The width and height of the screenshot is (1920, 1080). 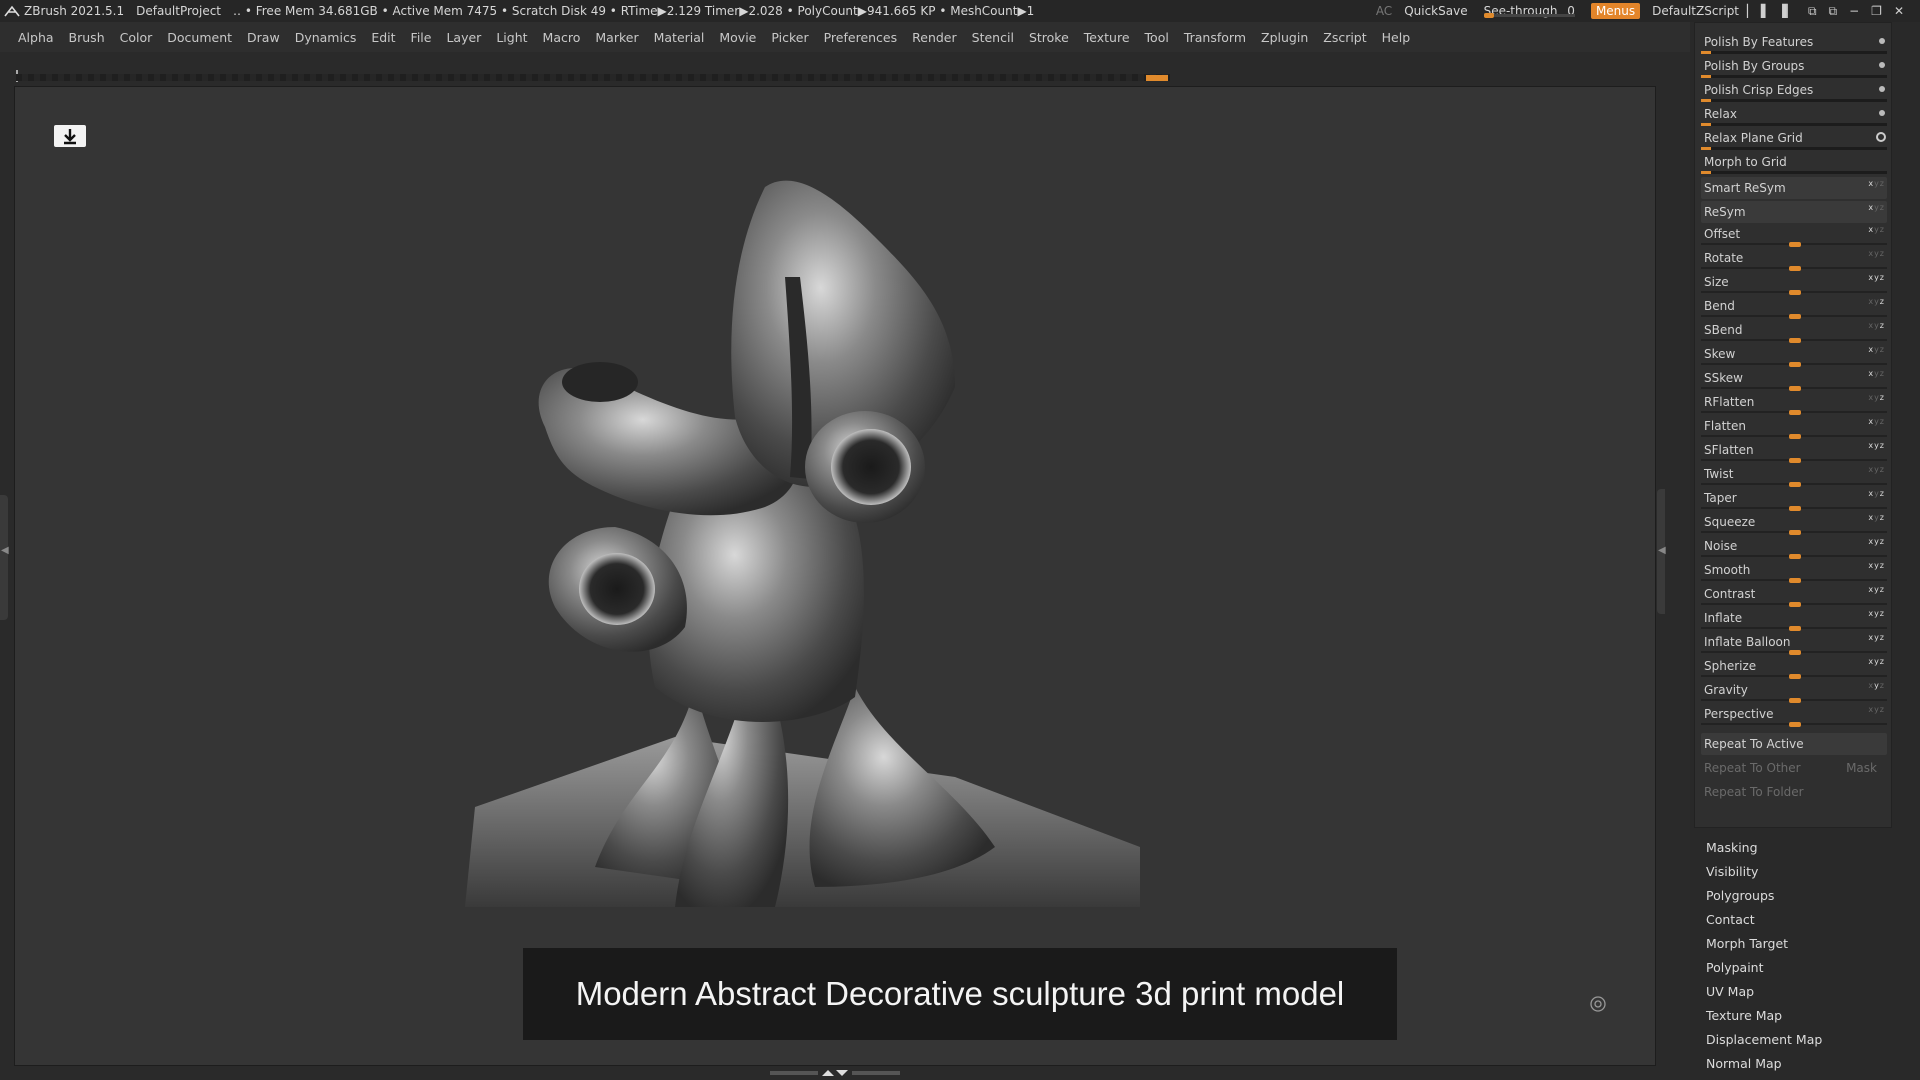 I want to click on toggle-ring-icon, so click(x=1881, y=137).